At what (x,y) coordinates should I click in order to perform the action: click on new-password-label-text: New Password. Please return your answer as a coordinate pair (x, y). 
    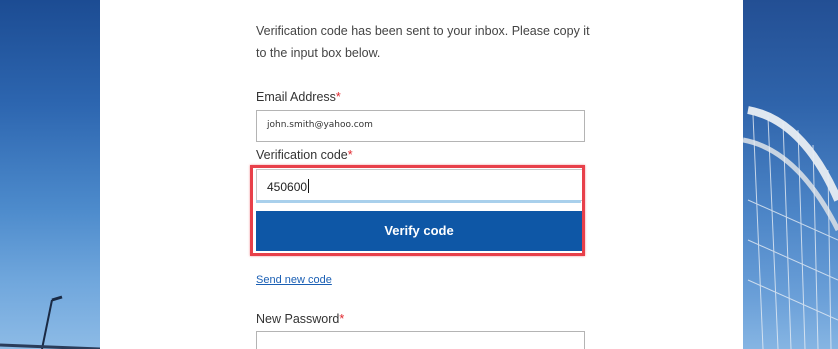
    Looking at the image, I should click on (298, 319).